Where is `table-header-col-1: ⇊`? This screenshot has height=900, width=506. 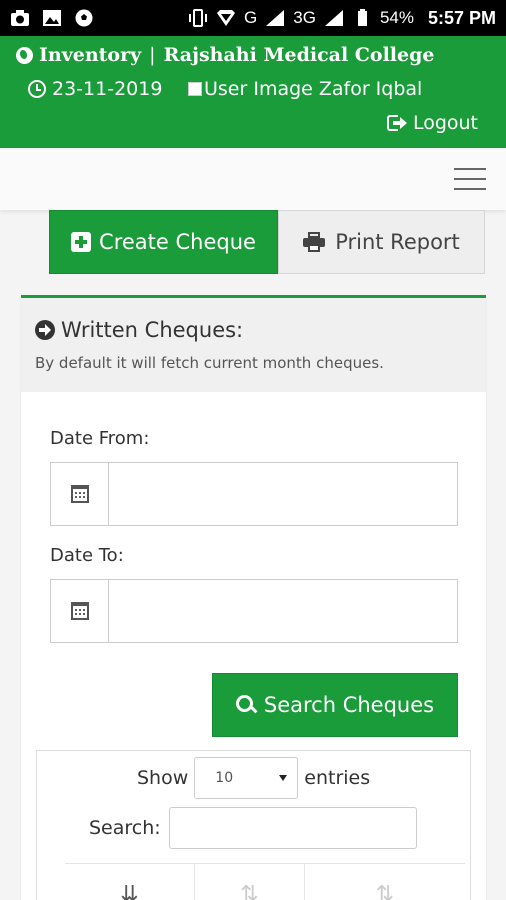 table-header-col-1: ⇊ is located at coordinates (130, 882).